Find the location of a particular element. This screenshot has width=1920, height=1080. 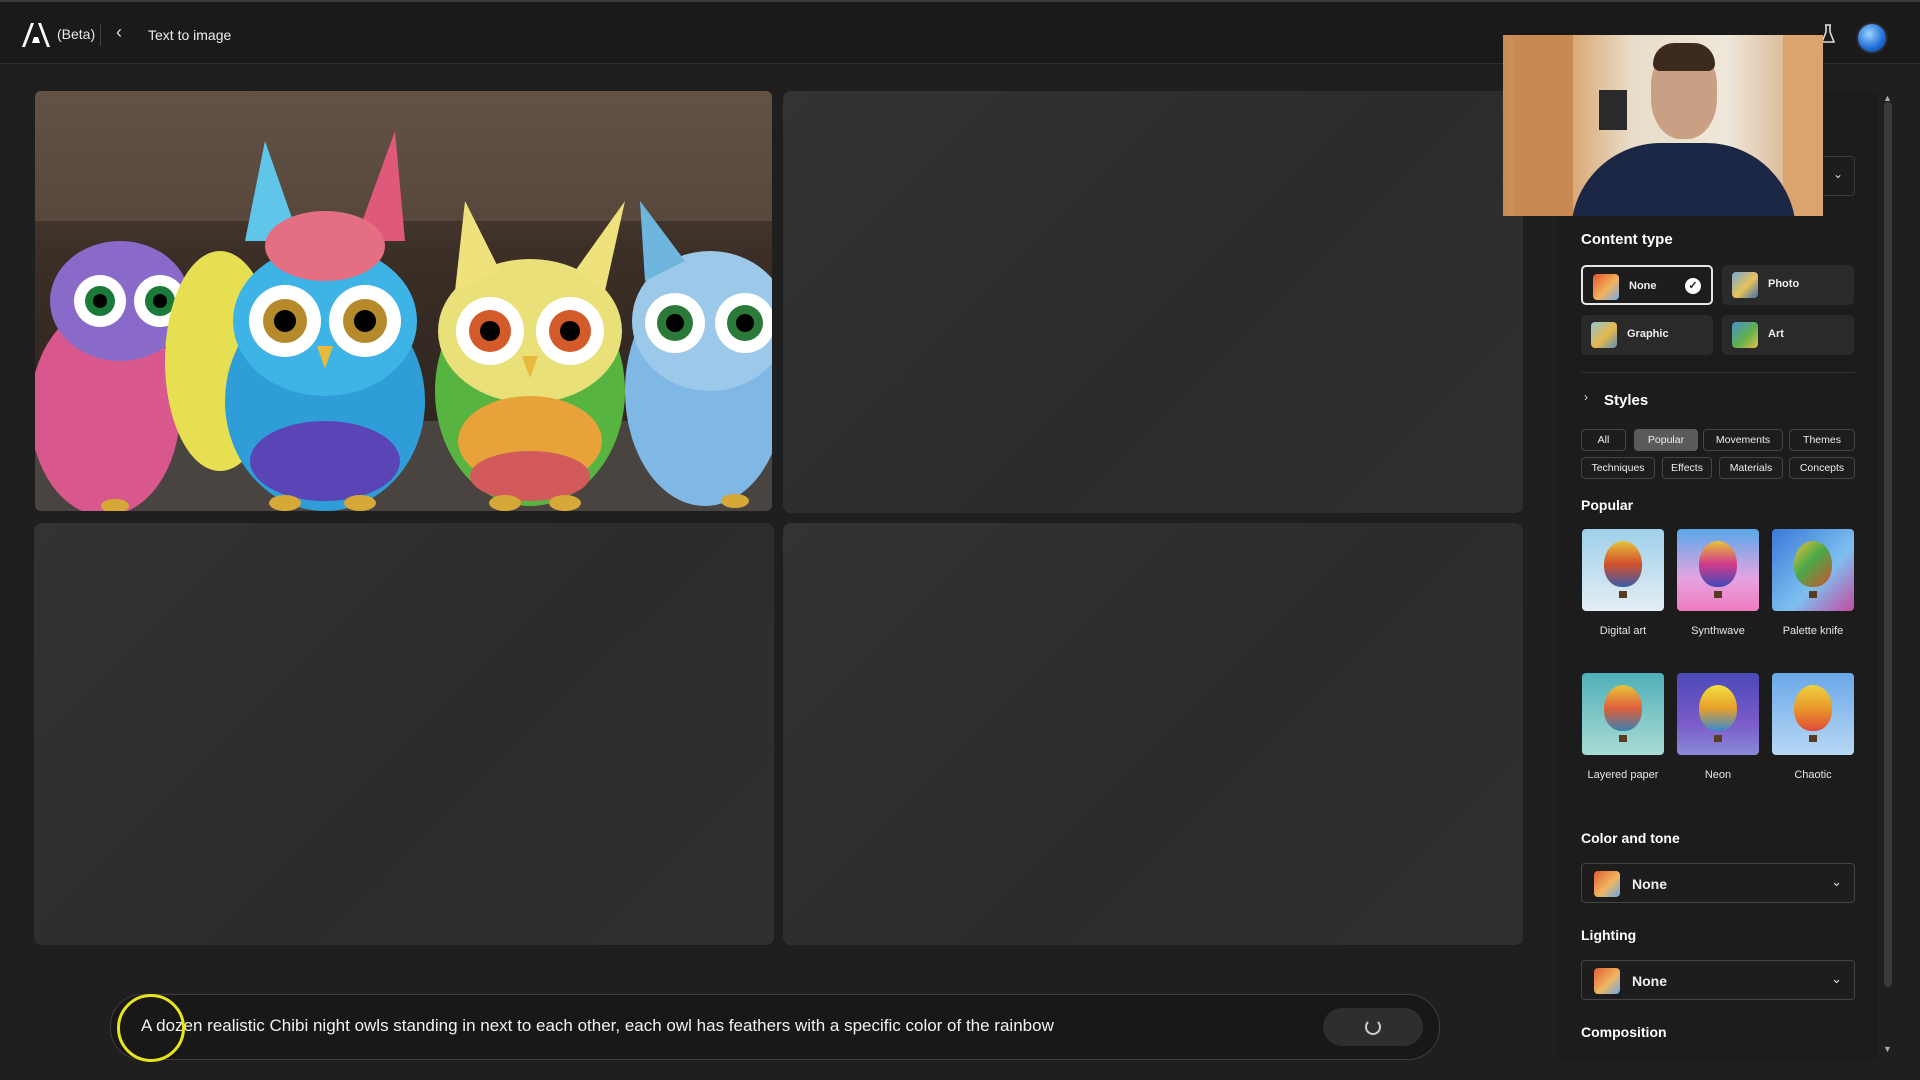

chip-themes: Themes is located at coordinates (1822, 440).